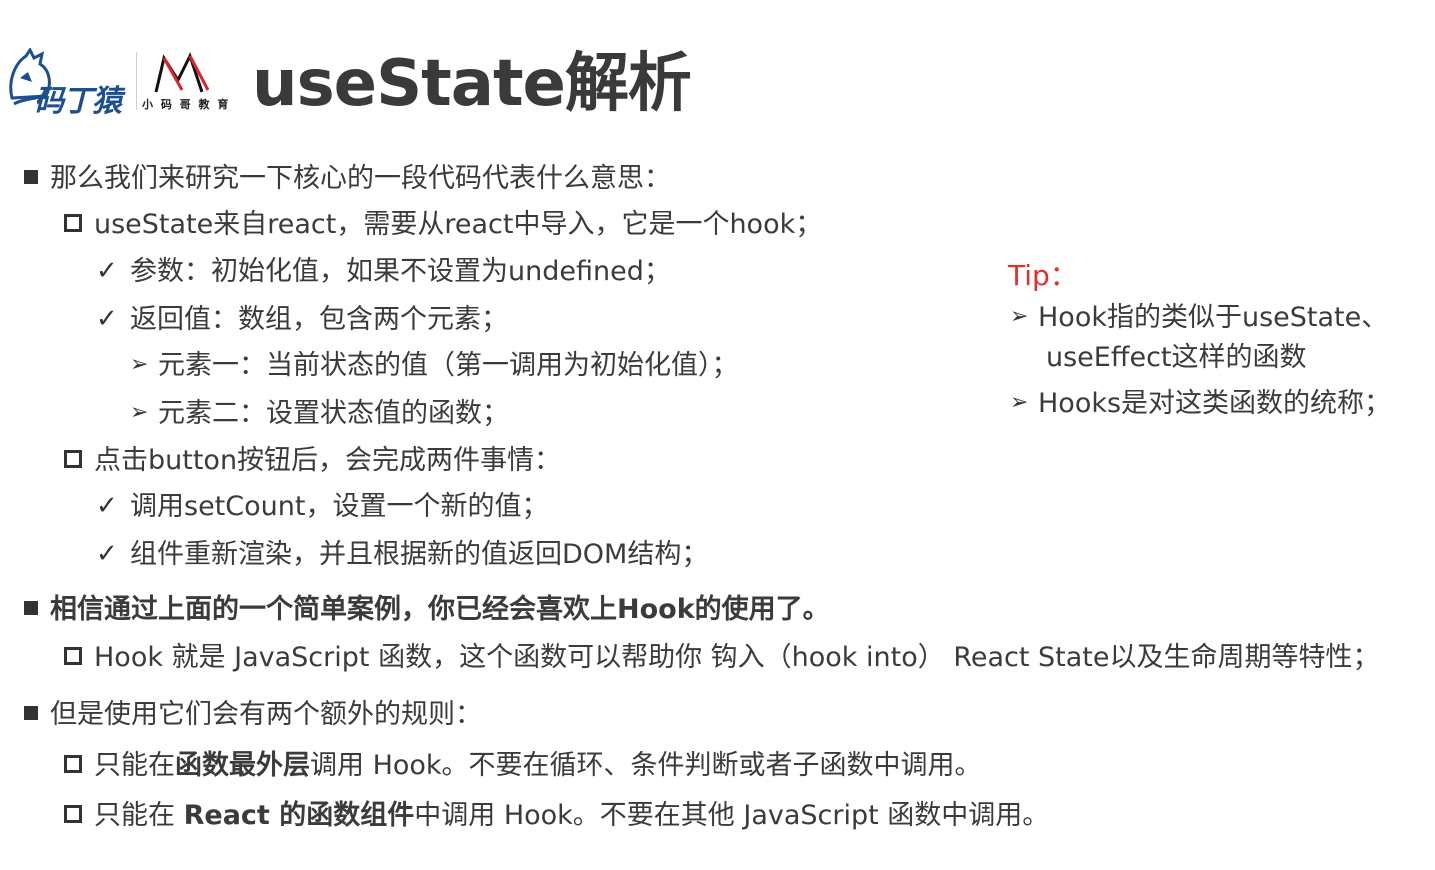 This screenshot has width=1435, height=870. Describe the element at coordinates (182, 72) in the screenshot. I see `xmg-m-logo-icon` at that location.